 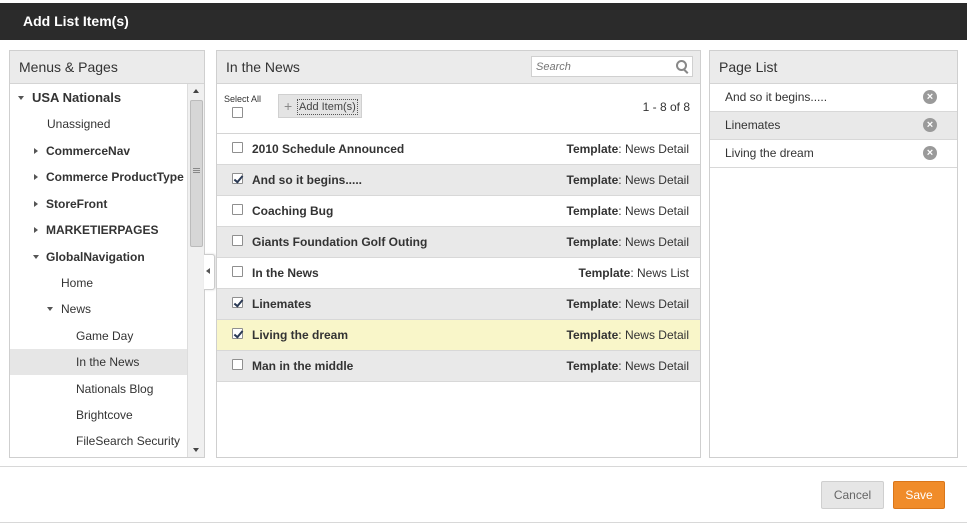 What do you see at coordinates (195, 270) in the screenshot?
I see `tree-scrollbar` at bounding box center [195, 270].